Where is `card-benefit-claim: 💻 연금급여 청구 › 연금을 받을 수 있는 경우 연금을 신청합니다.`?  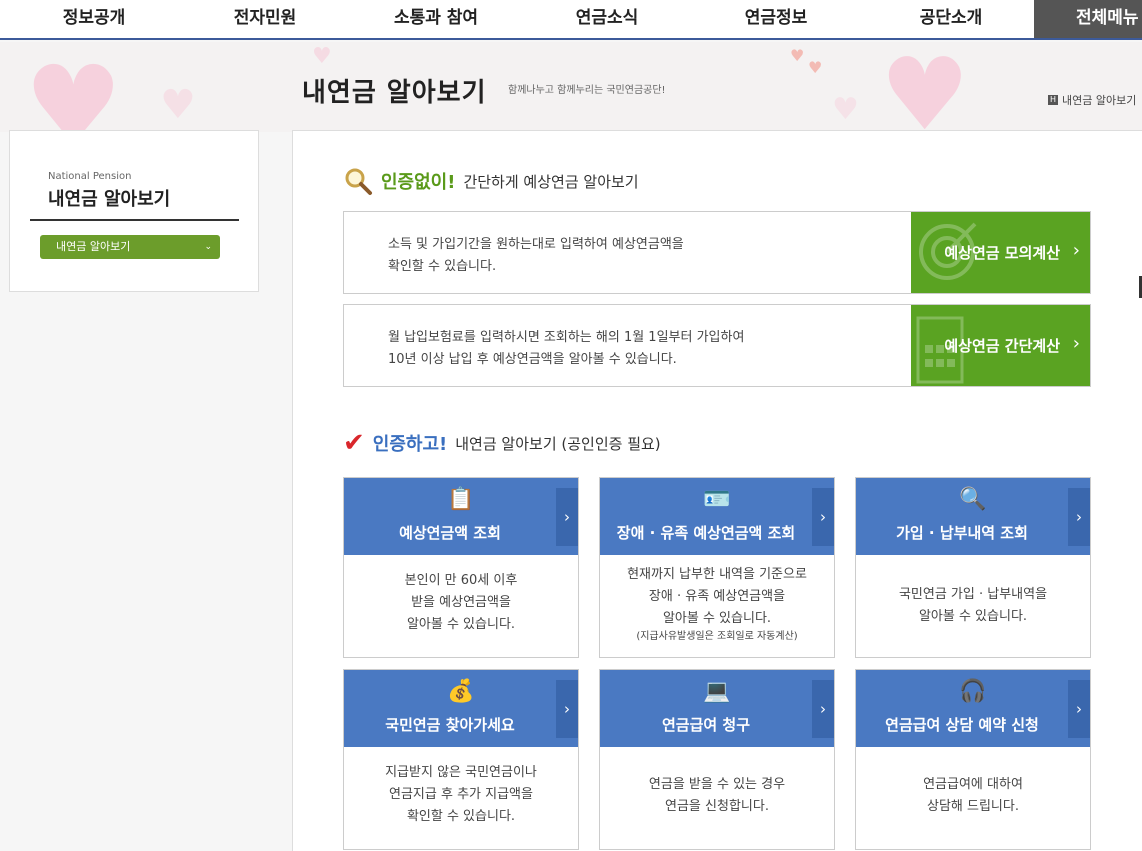 card-benefit-claim: 💻 연금급여 청구 › 연금을 받을 수 있는 경우 연금을 신청합니다. is located at coordinates (717, 759).